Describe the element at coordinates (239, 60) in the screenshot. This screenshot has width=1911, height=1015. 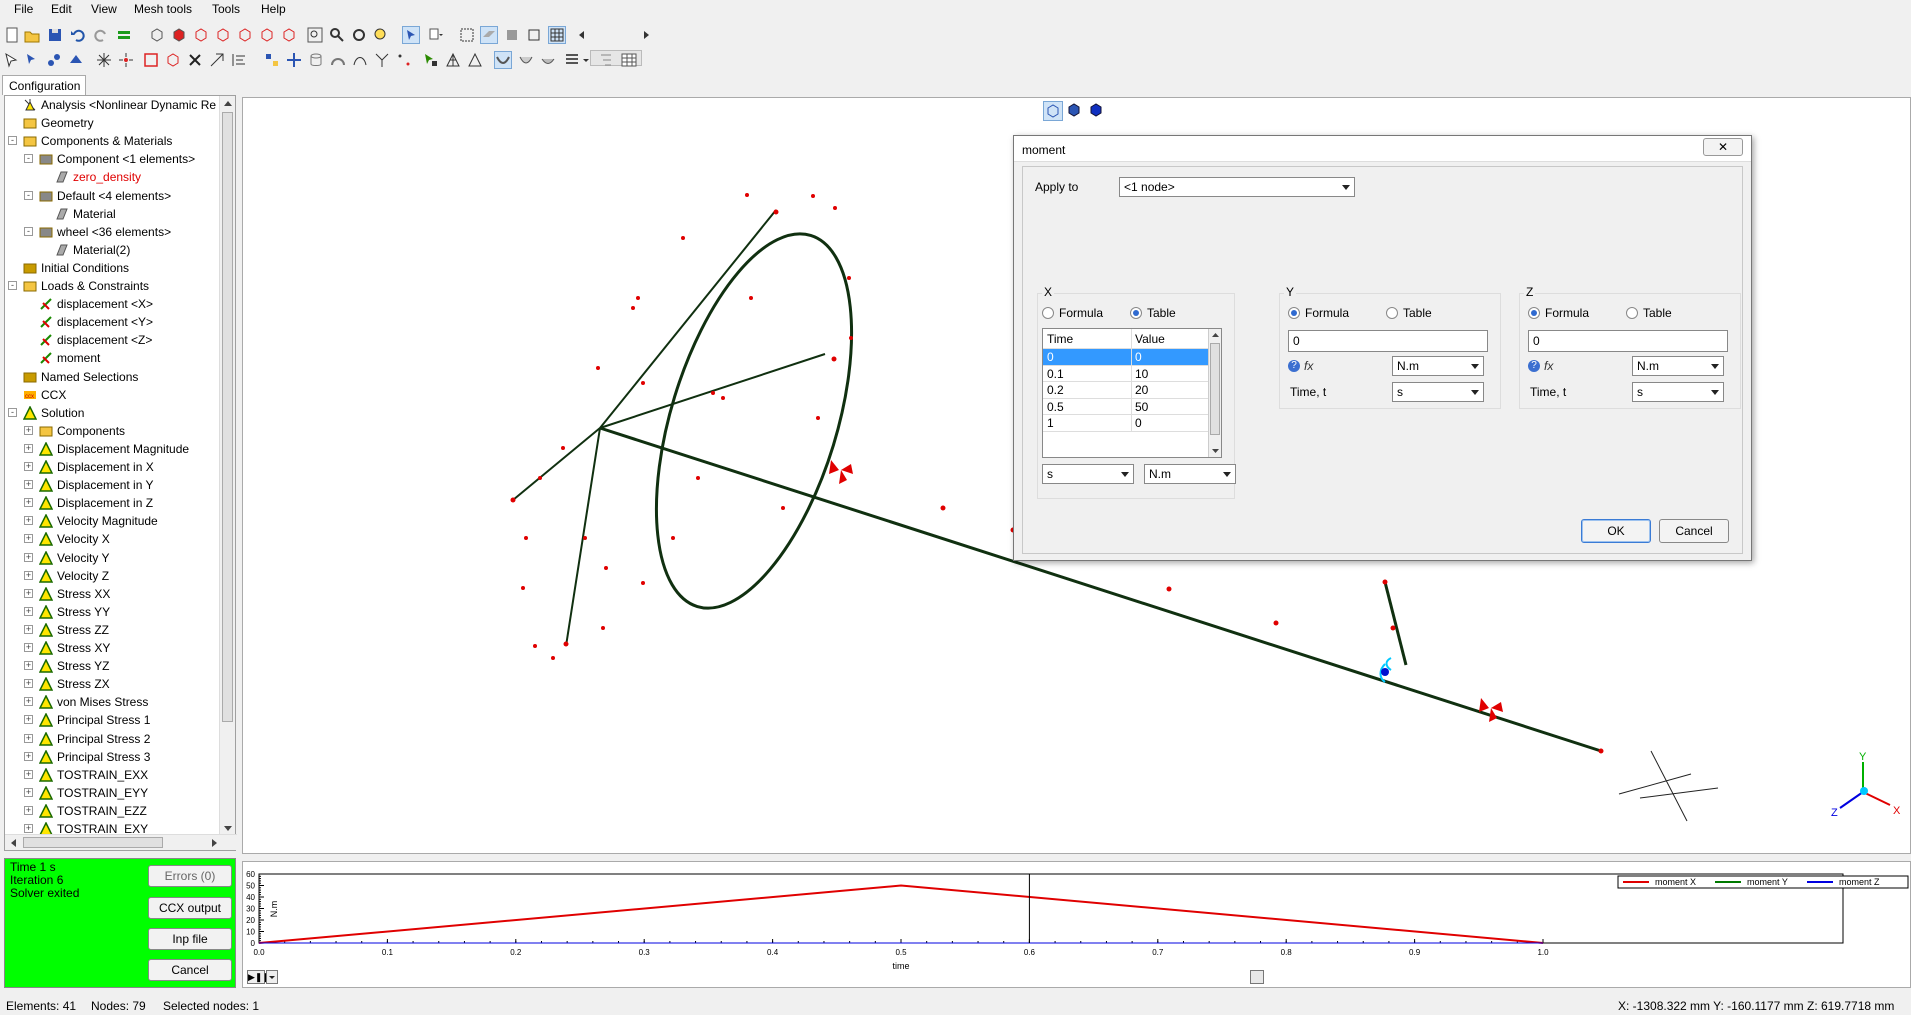
I see `align-icon` at that location.